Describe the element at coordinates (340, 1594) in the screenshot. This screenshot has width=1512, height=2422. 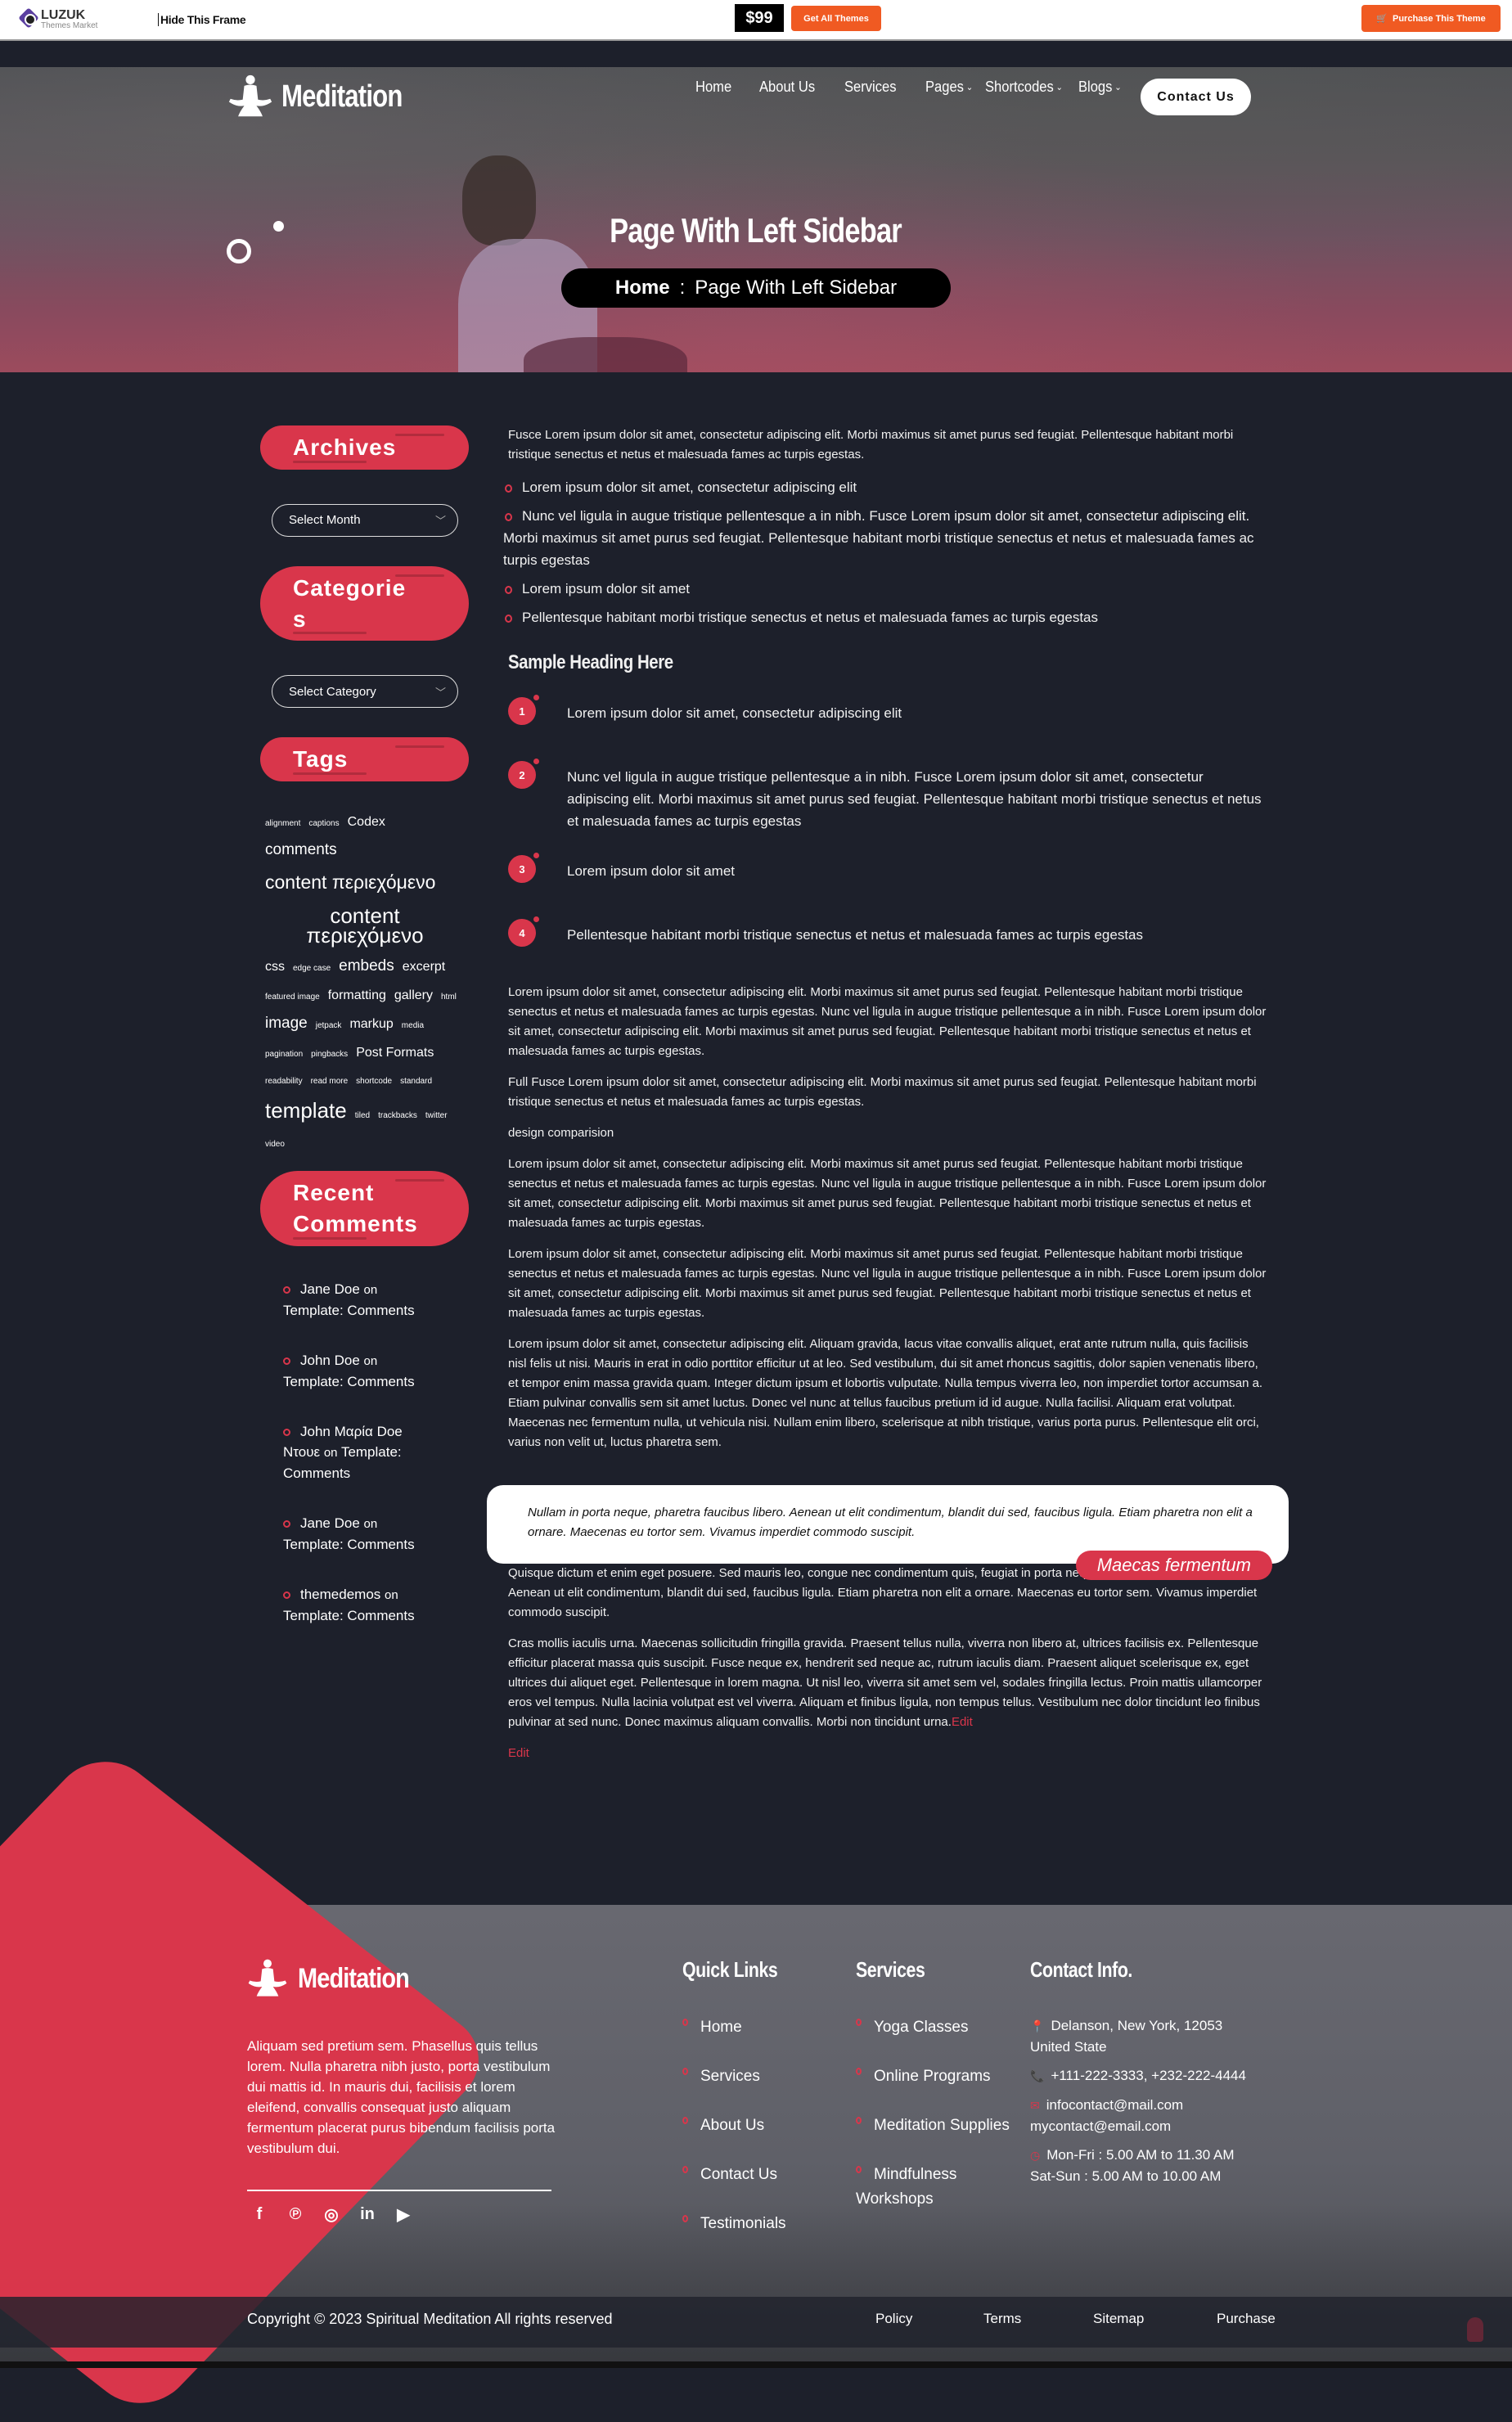
I see `comment-author: themedemos` at that location.